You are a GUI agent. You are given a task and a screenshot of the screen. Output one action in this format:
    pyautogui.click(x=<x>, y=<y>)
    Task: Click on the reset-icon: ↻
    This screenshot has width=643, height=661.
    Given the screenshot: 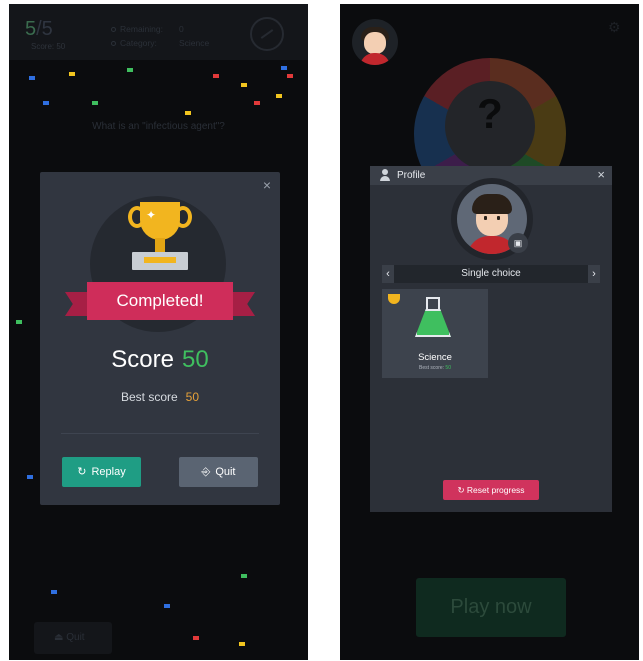 What is the action you would take?
    pyautogui.click(x=462, y=490)
    